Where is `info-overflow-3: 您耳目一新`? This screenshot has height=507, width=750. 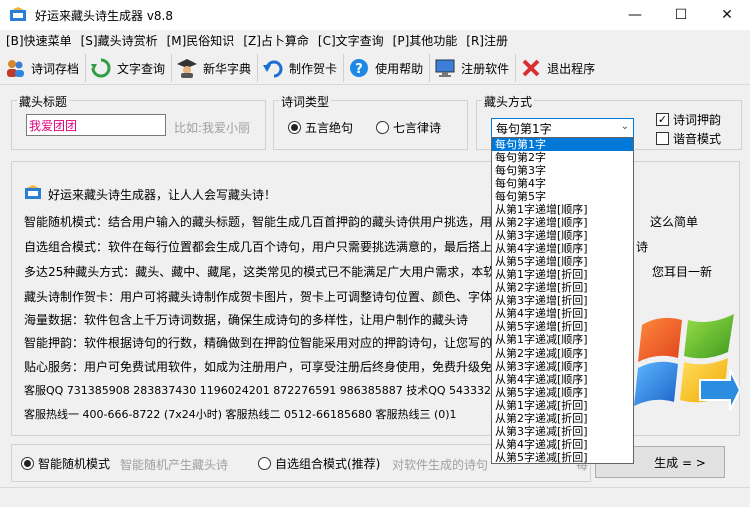
info-overflow-3: 您耳目一新 is located at coordinates (682, 272).